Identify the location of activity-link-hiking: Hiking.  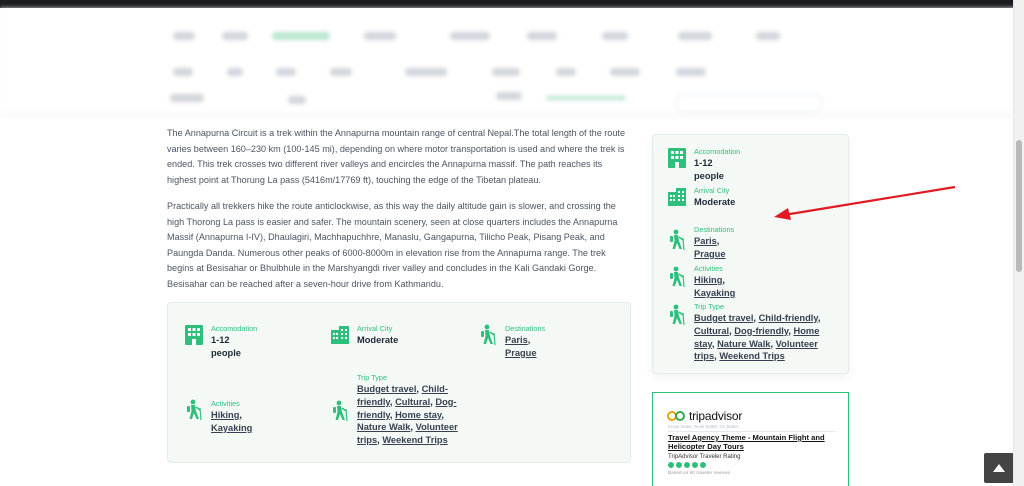
(225, 415).